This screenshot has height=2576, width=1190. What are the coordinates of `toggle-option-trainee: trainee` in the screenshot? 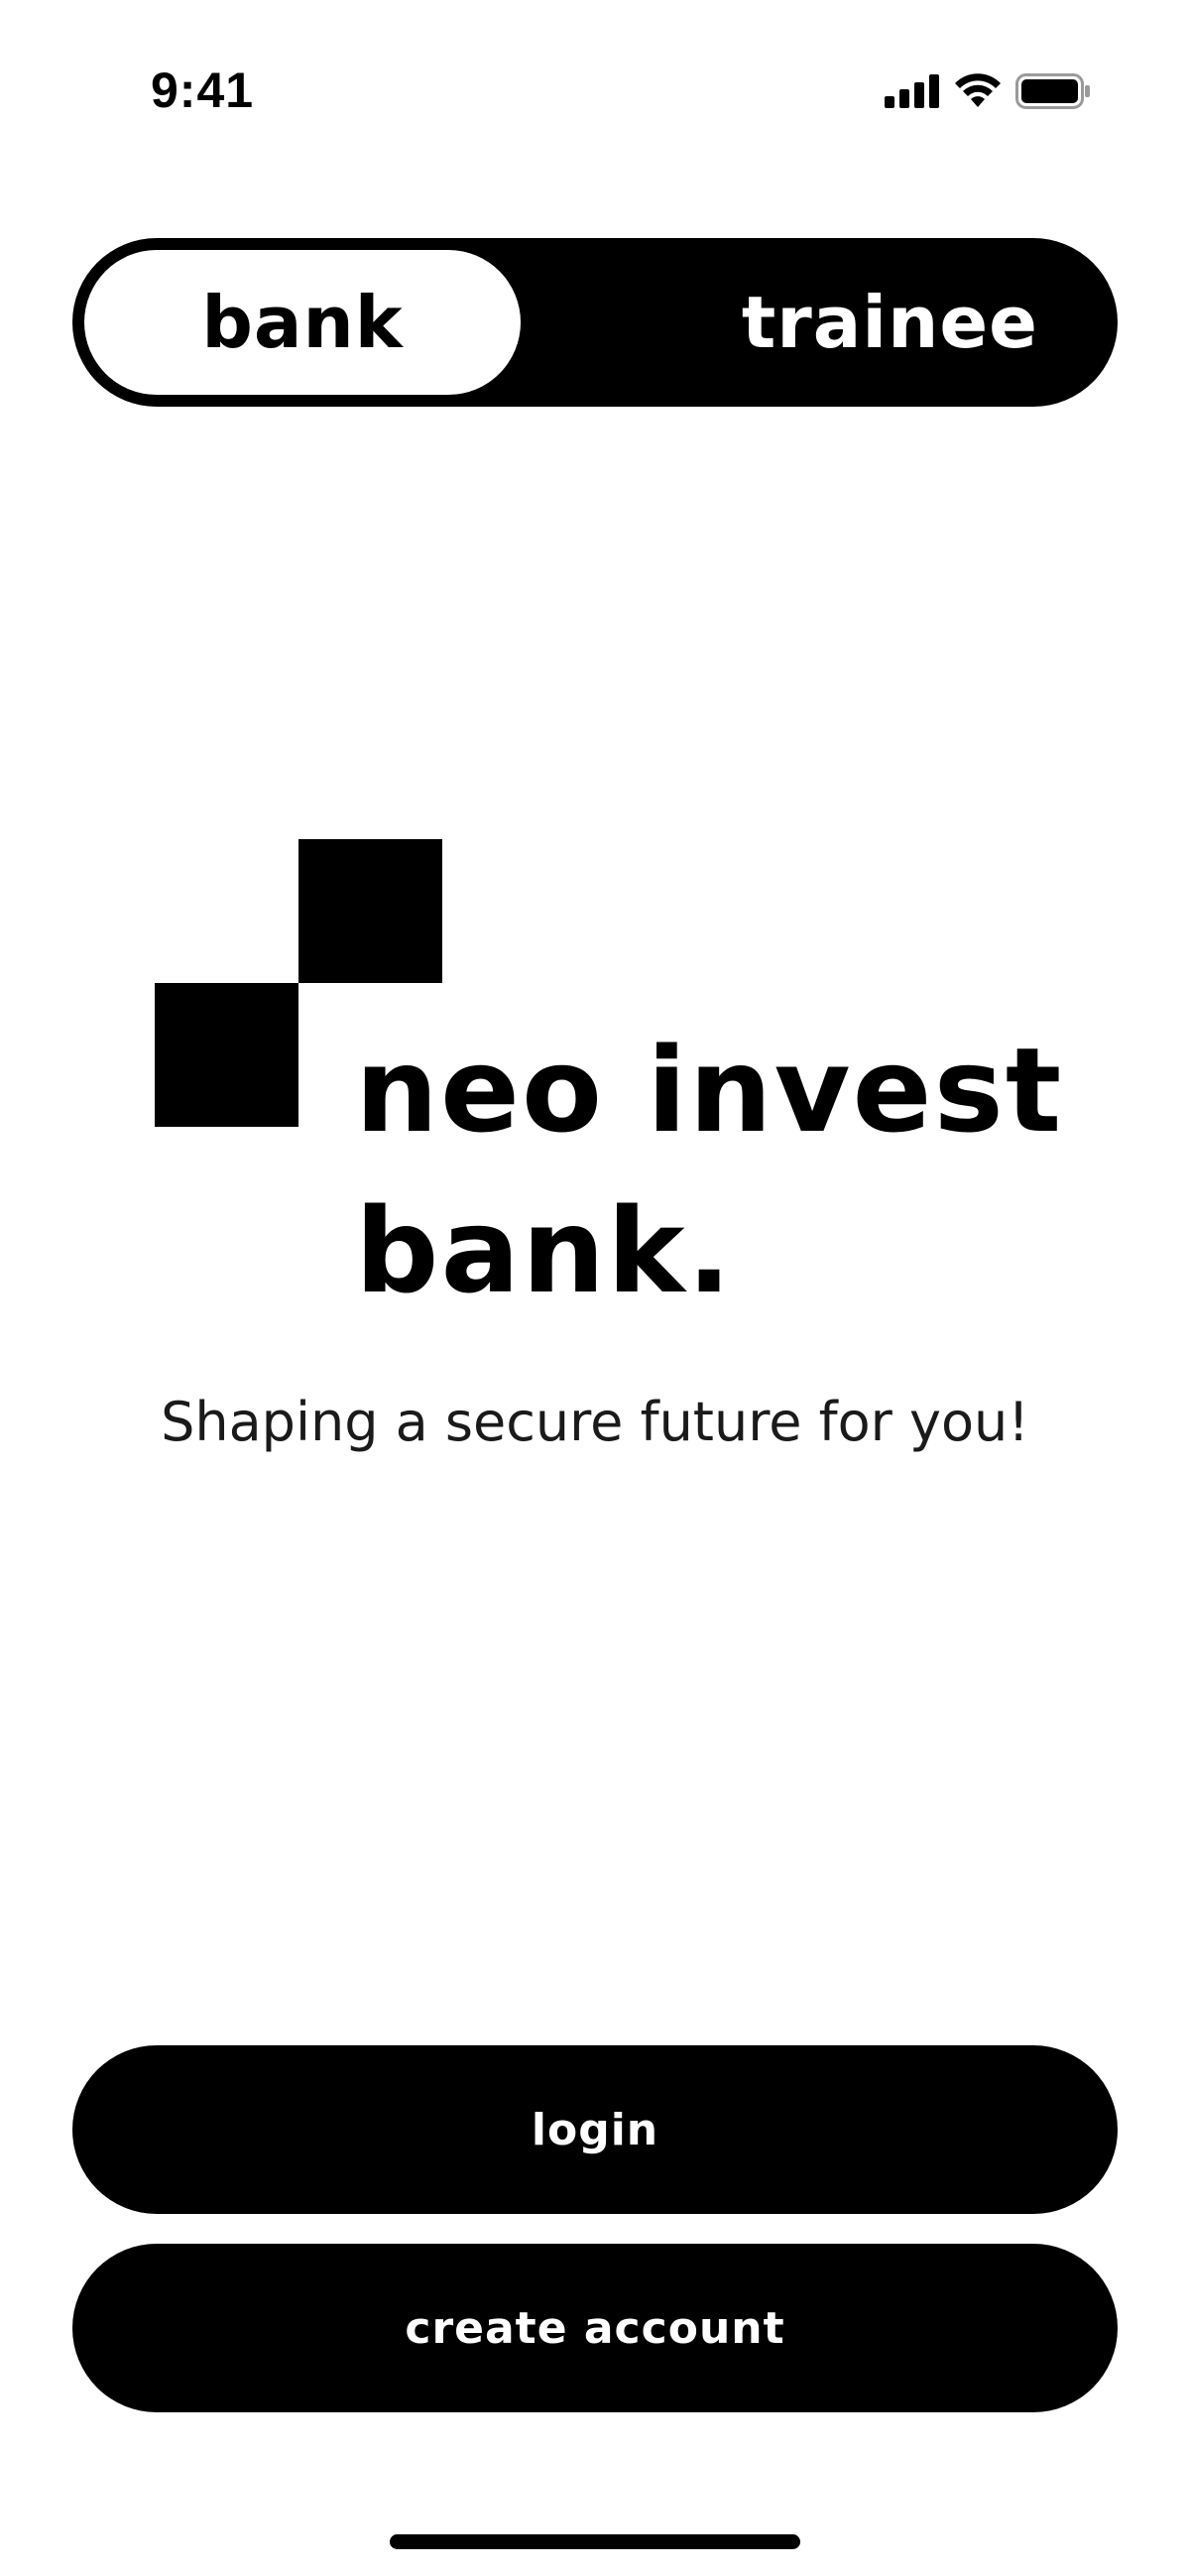 It's located at (889, 322).